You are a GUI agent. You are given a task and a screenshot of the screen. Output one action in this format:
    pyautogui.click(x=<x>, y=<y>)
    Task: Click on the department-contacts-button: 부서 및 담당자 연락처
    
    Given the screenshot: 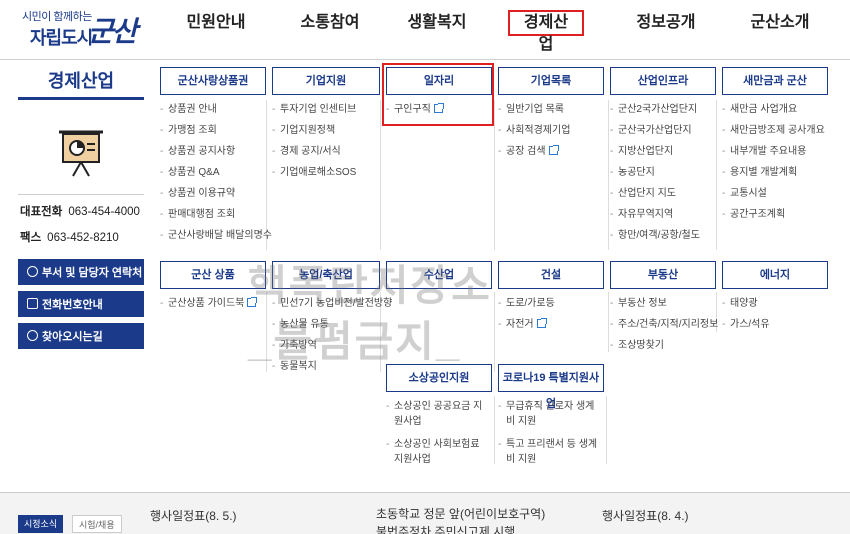 What is the action you would take?
    pyautogui.click(x=81, y=272)
    